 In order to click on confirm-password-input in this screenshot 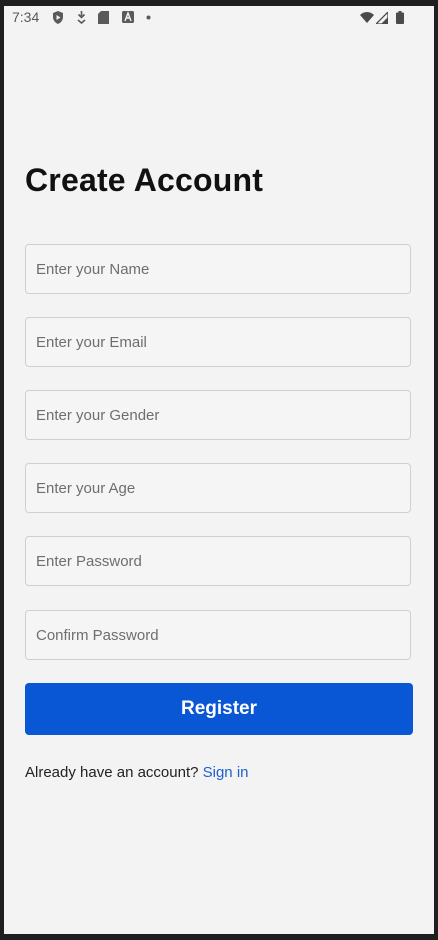, I will do `click(218, 635)`.